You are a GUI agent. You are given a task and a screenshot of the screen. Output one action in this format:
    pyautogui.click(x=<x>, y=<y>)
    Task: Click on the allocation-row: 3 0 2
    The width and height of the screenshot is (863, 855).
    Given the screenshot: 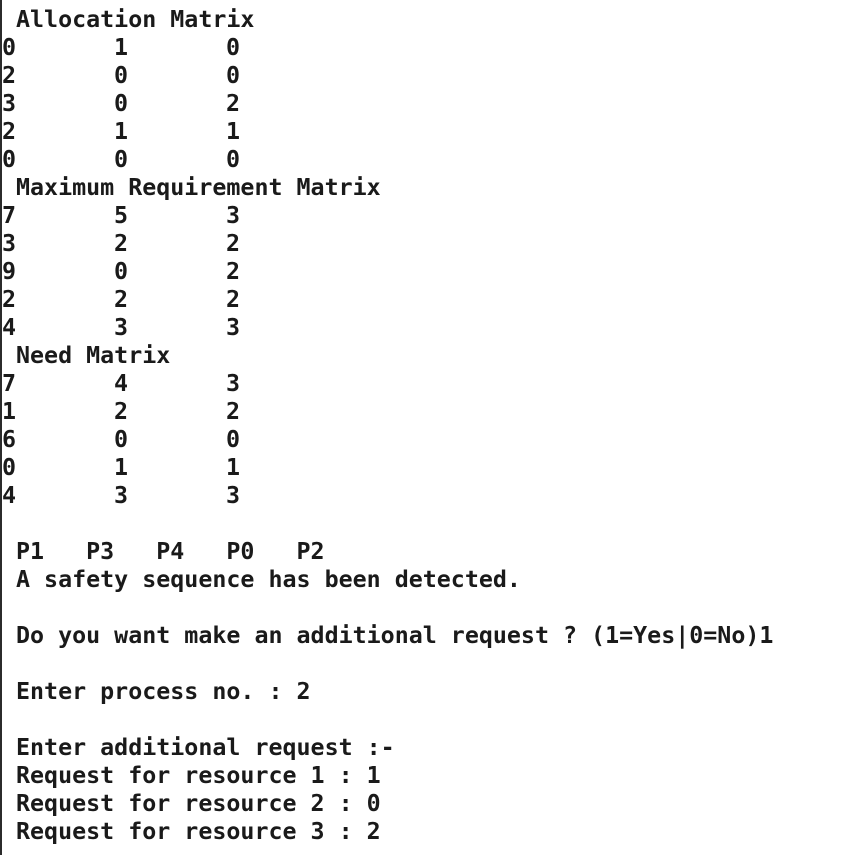 What is the action you would take?
    pyautogui.click(x=431, y=104)
    